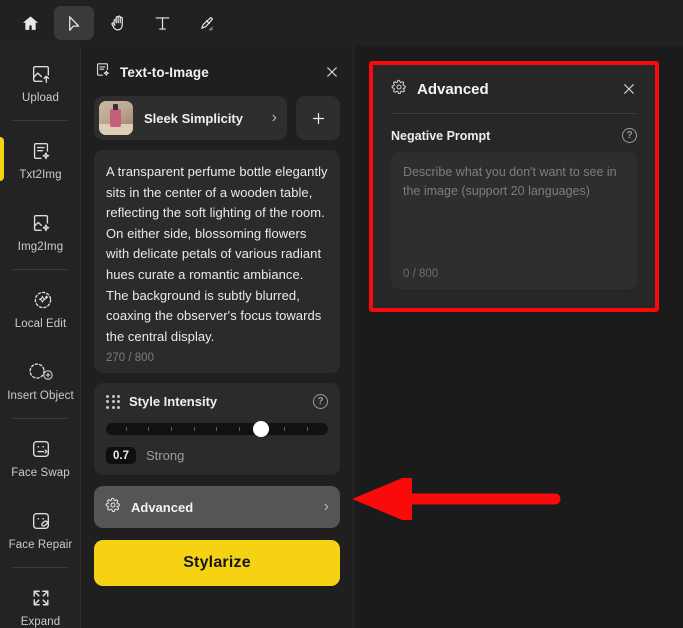 The height and width of the screenshot is (628, 683). Describe the element at coordinates (332, 72) in the screenshot. I see `close-icon` at that location.